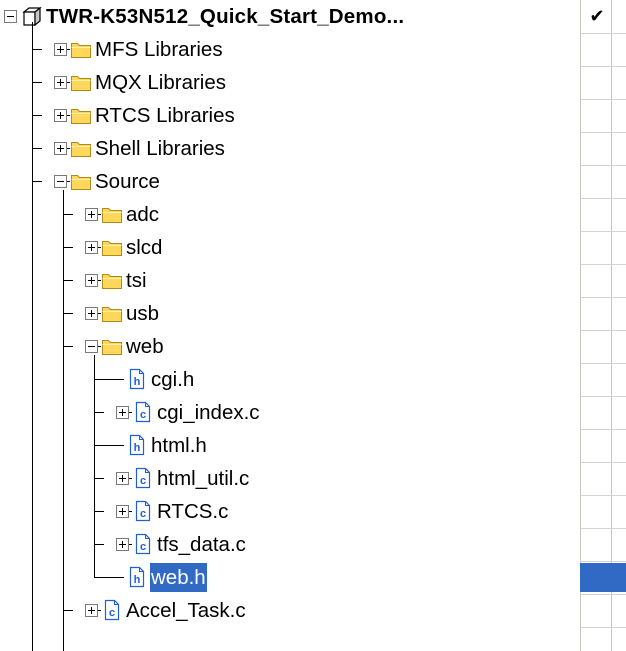 Image resolution: width=626 pixels, height=651 pixels. What do you see at coordinates (165, 115) in the screenshot?
I see `tree-item-label: RTCS Libraries` at bounding box center [165, 115].